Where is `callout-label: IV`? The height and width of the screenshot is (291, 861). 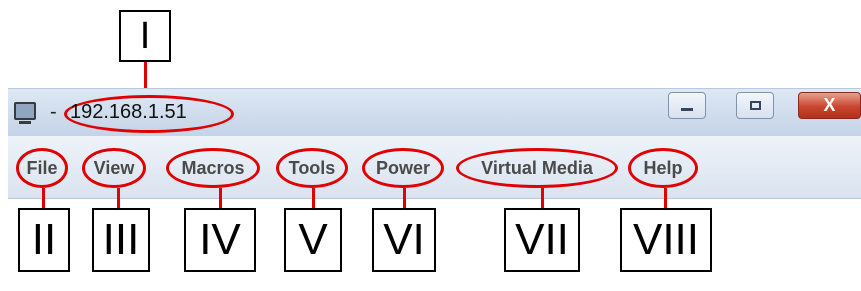
callout-label: IV is located at coordinates (220, 240).